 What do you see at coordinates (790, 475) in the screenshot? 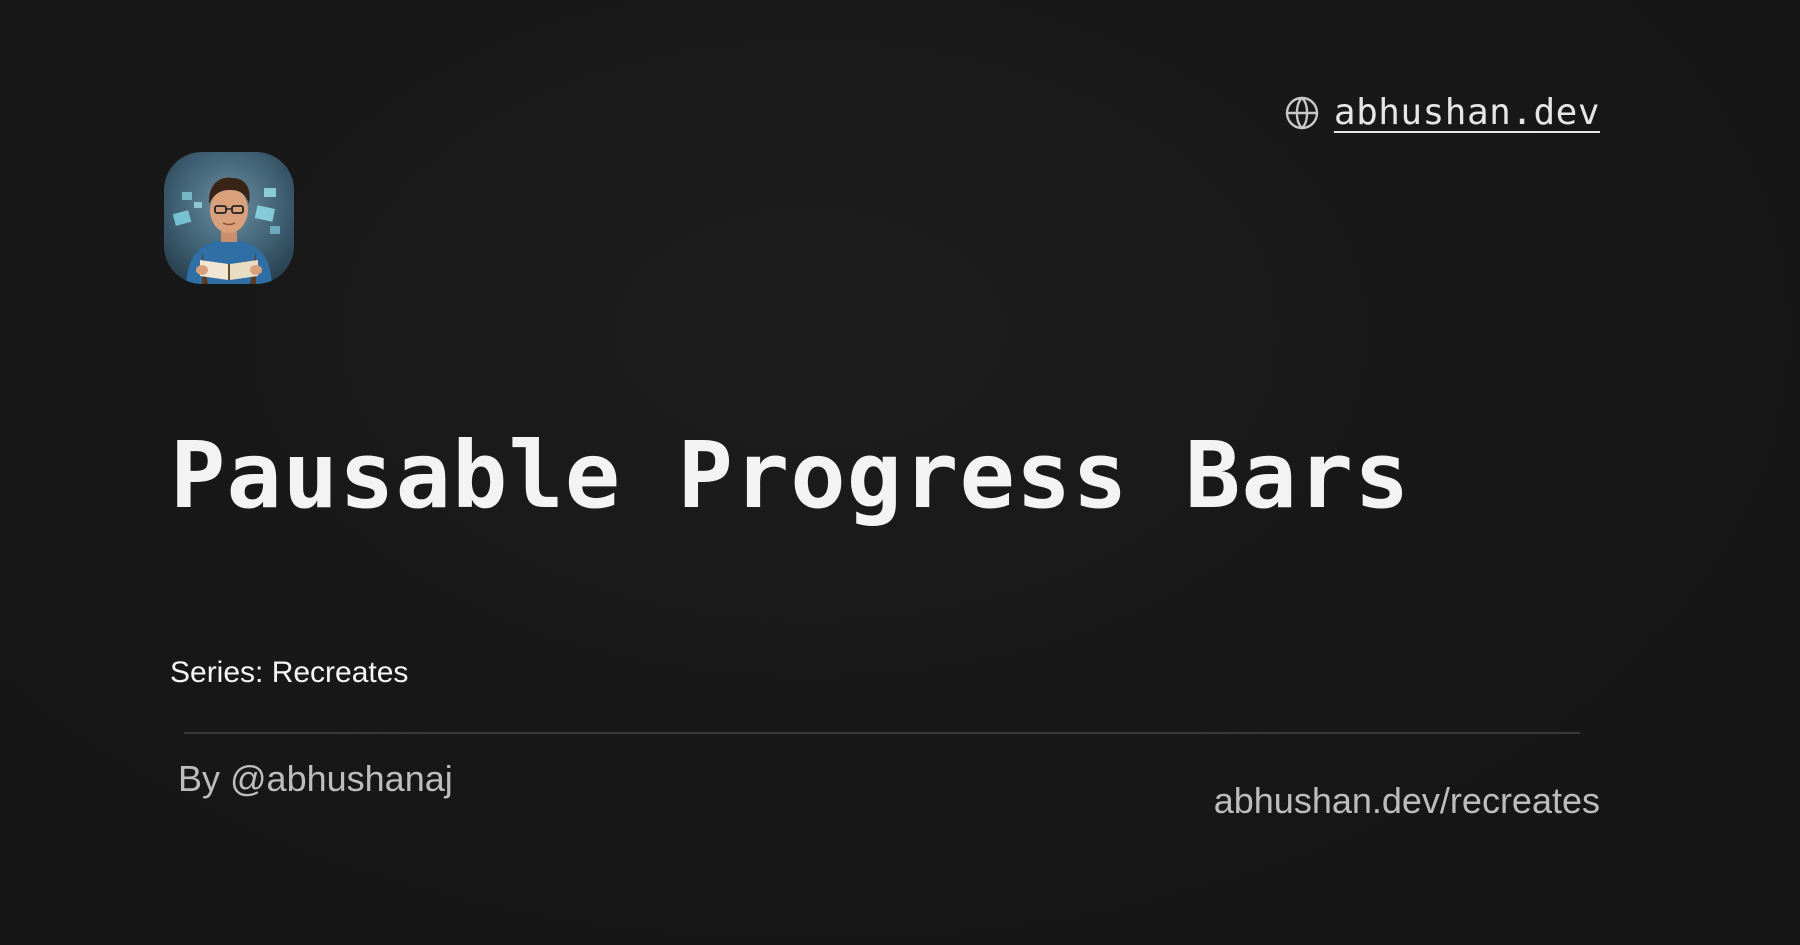
I see `page-title: Pausable Progress Bars` at bounding box center [790, 475].